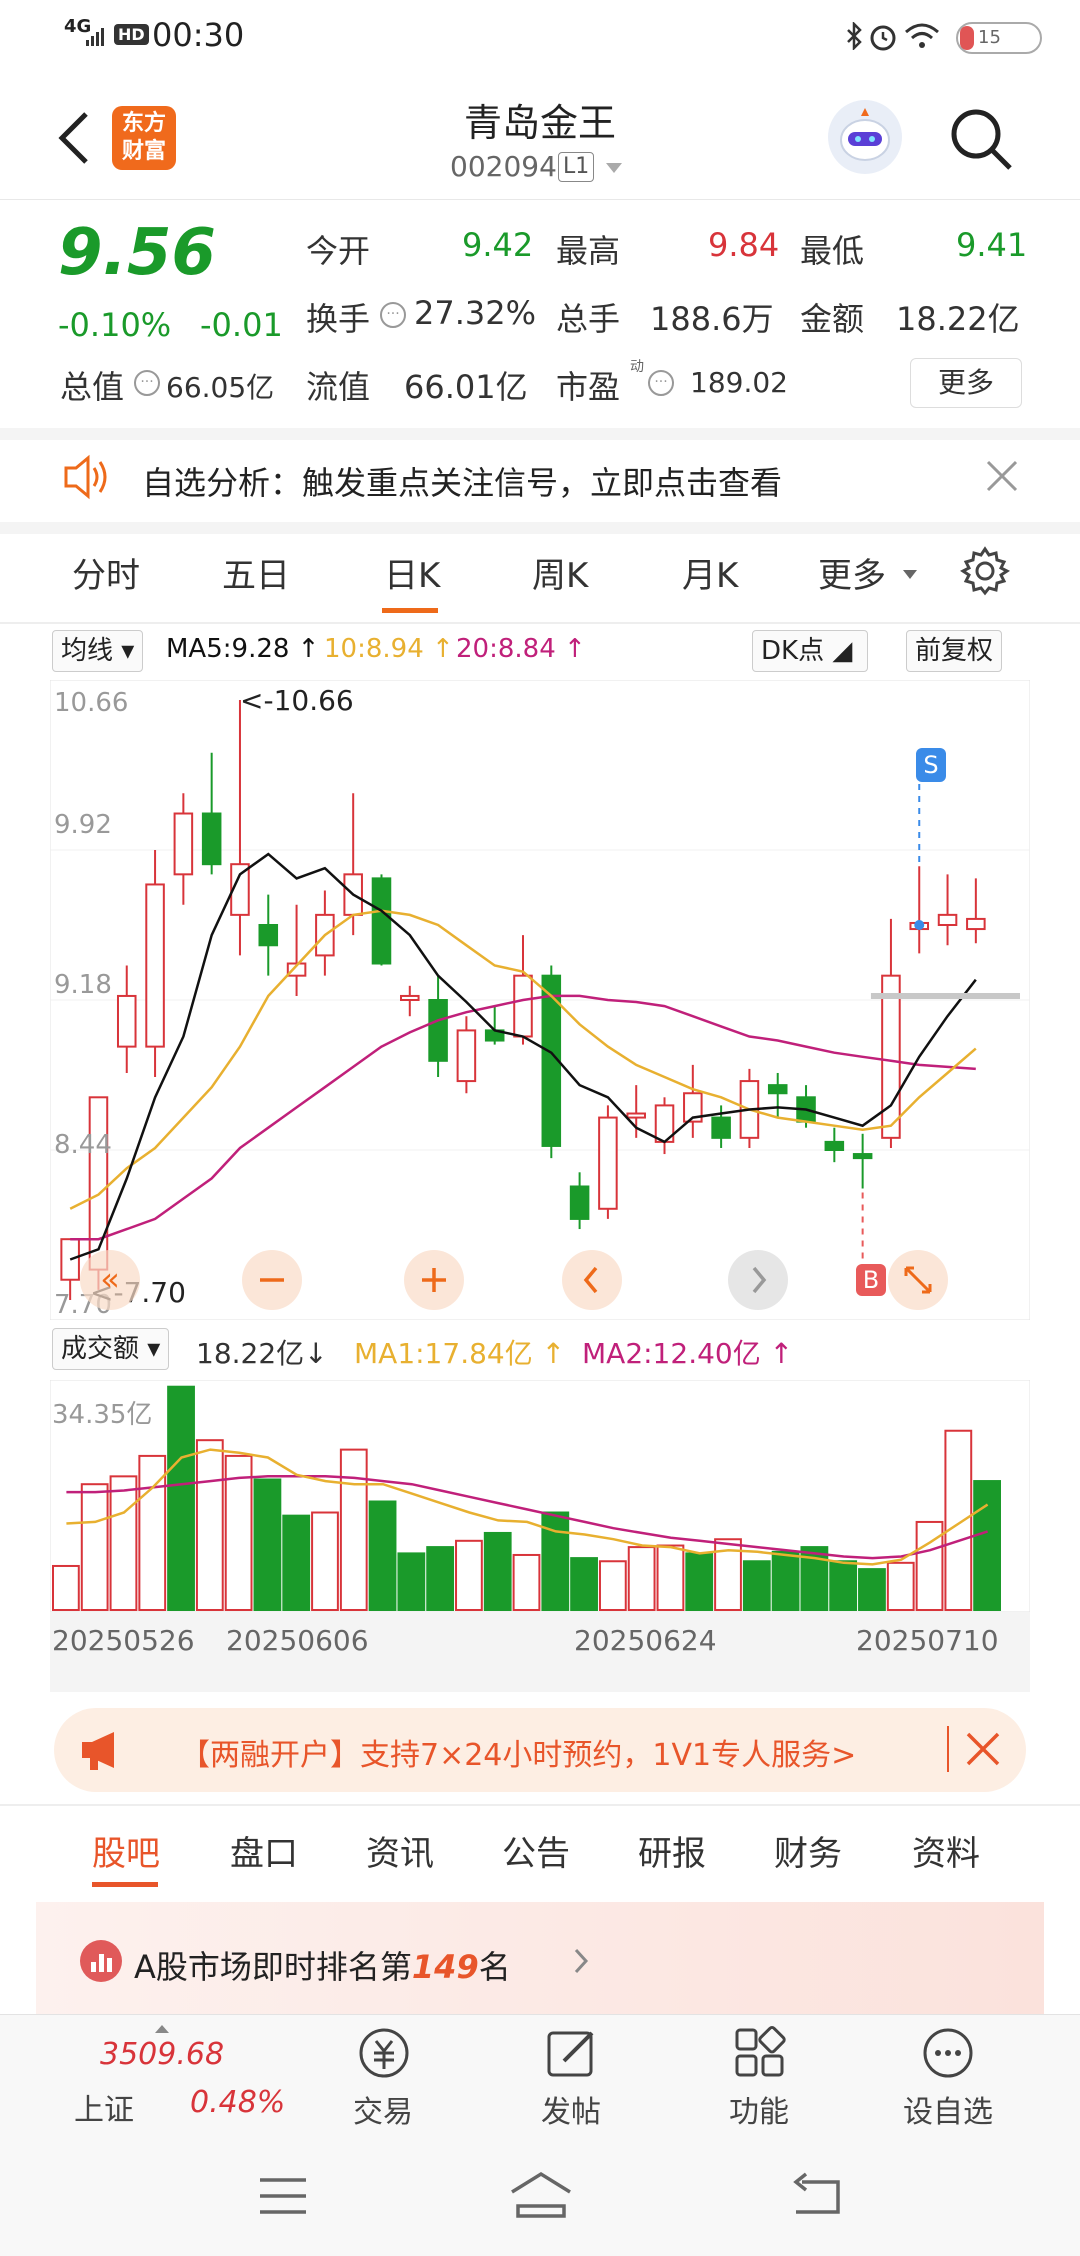 This screenshot has height=2256, width=1080. I want to click on search-icon, so click(981, 141).